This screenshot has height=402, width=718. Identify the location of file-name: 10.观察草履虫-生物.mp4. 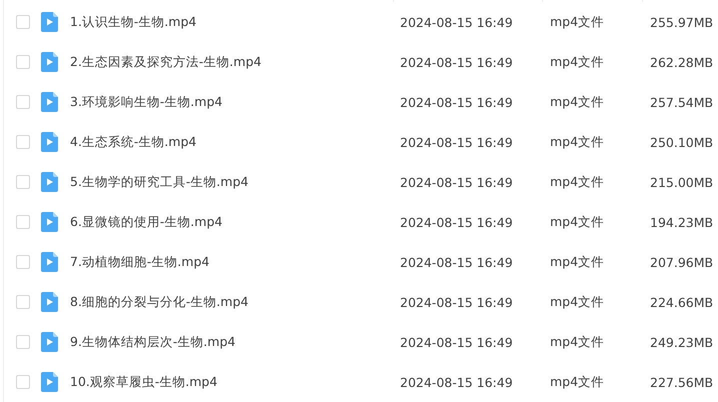
(229, 382).